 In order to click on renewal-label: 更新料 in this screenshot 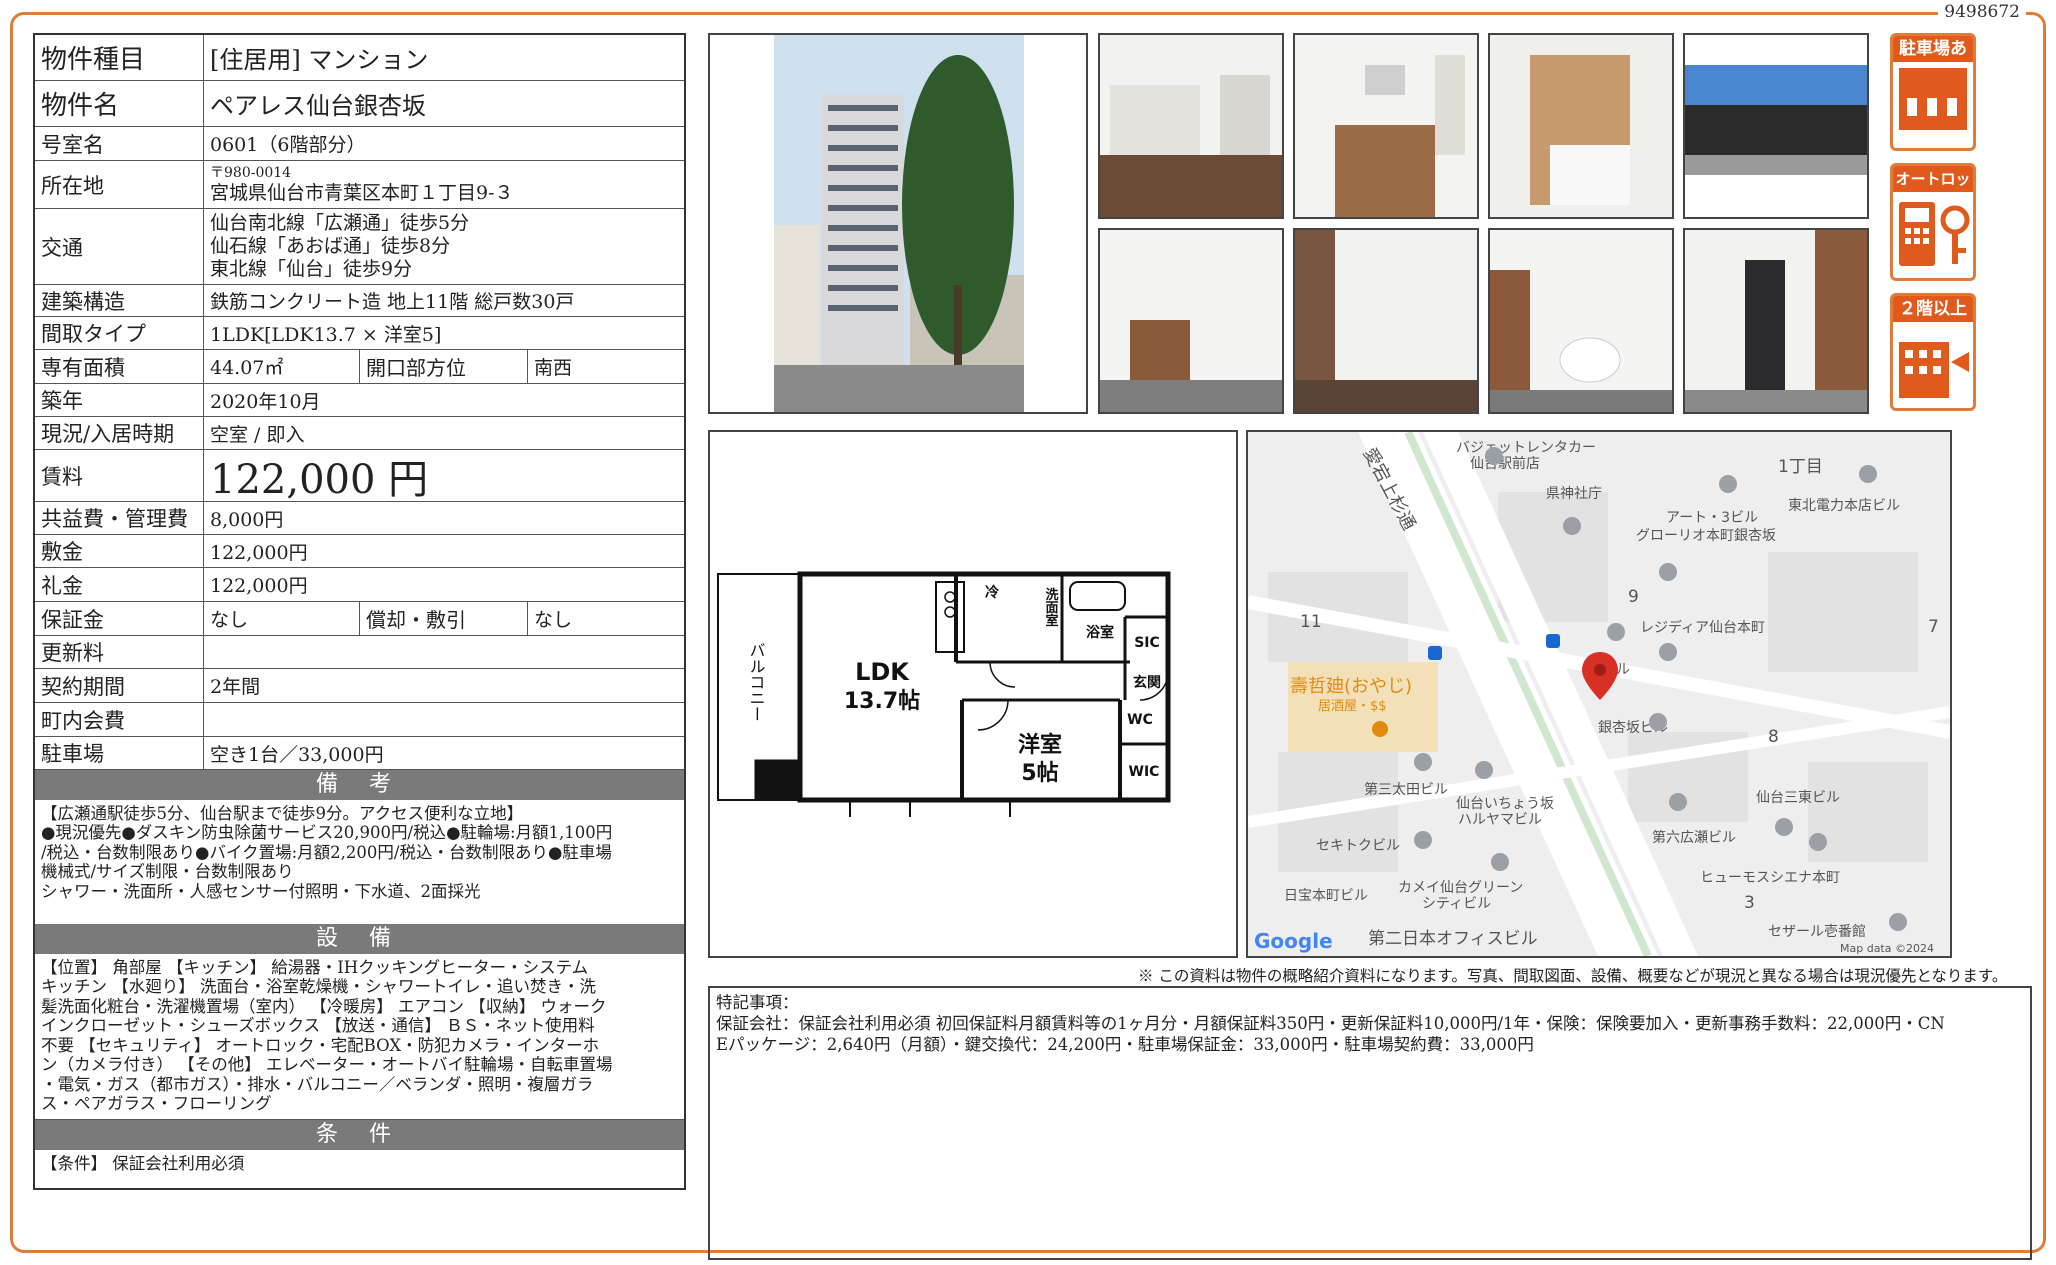, I will do `click(119, 652)`.